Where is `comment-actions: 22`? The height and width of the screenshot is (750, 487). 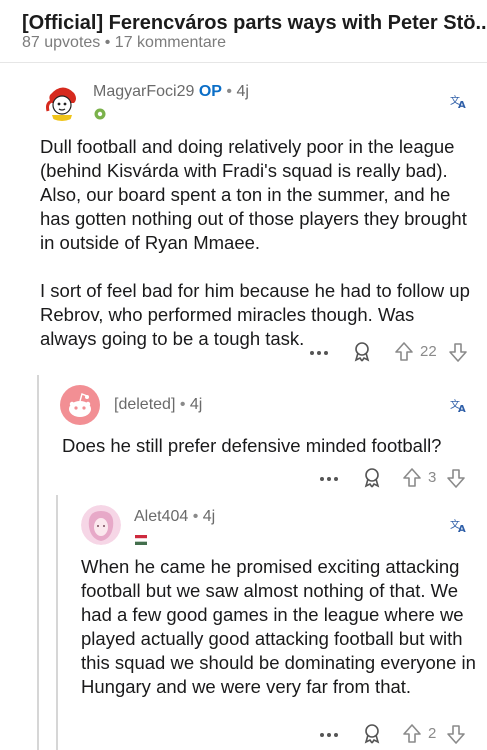
comment-actions: 22 is located at coordinates (393, 353).